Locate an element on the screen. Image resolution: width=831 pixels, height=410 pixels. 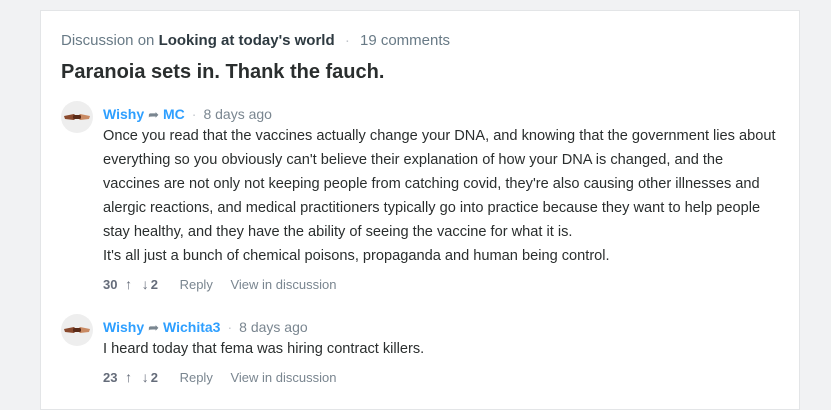
comment-footer: 23 ↑ ↓ 2 Reply View in discussion is located at coordinates (441, 377).